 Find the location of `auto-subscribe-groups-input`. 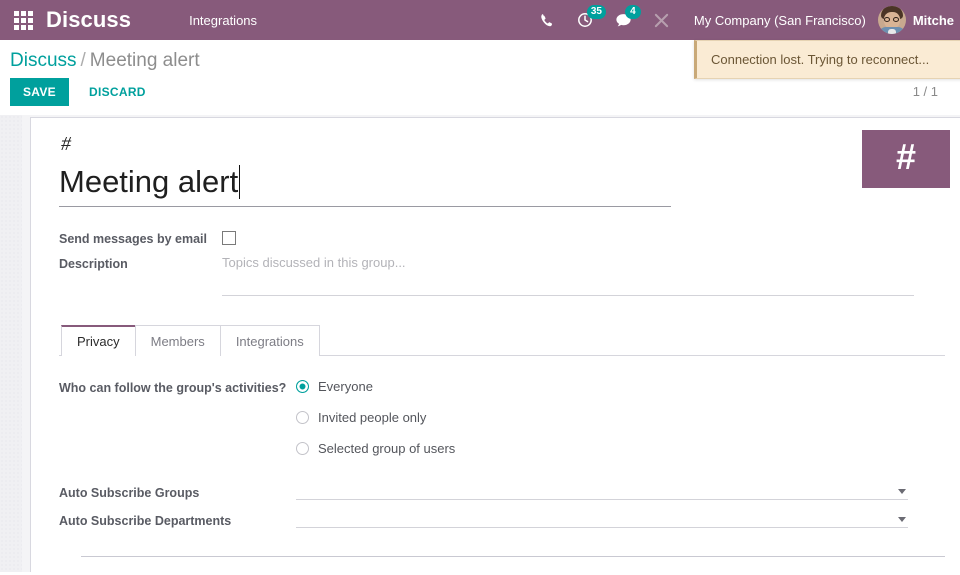

auto-subscribe-groups-input is located at coordinates (602, 491).